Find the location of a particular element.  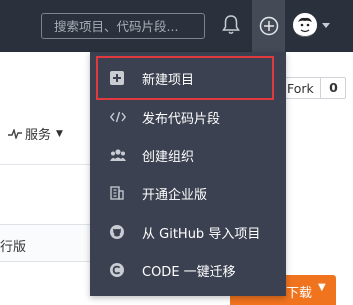

plus-circle-icon is located at coordinates (269, 26).